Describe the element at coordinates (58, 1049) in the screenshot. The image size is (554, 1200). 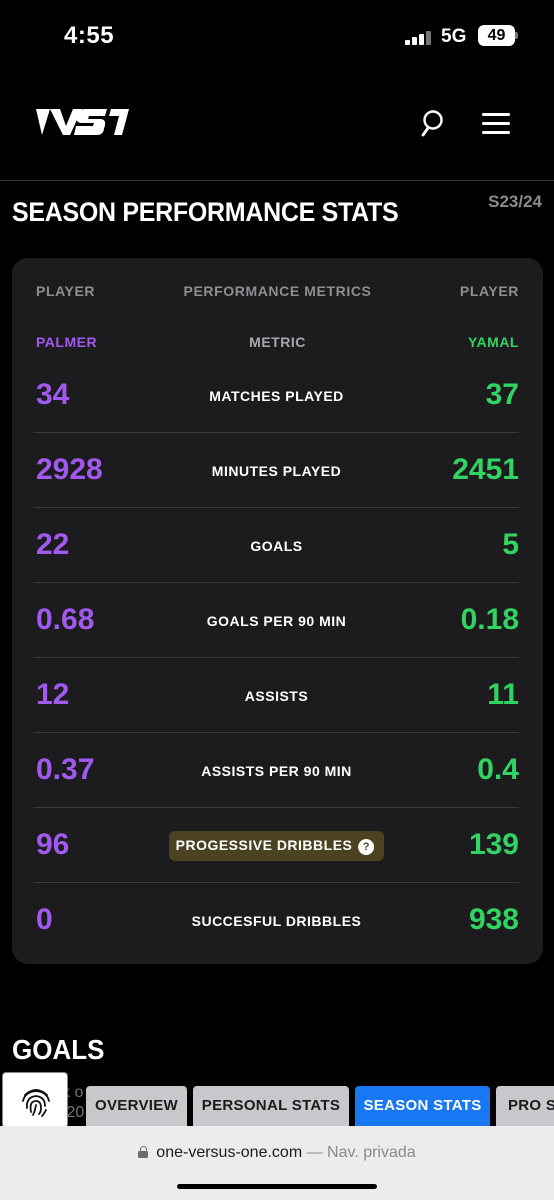
I see `goals-section-title: GOALS` at that location.